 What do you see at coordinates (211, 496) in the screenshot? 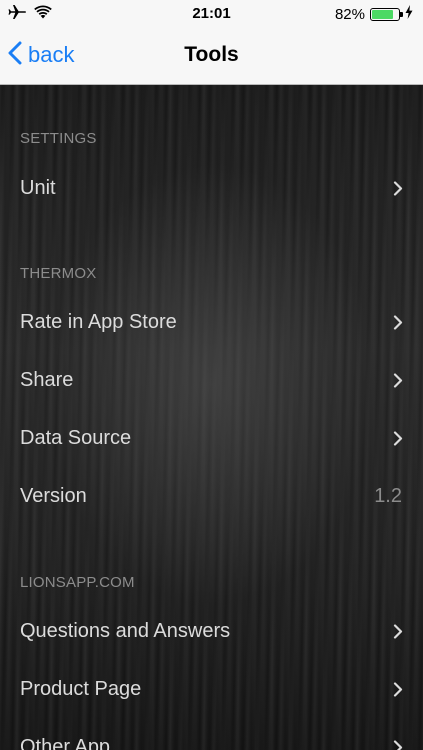
I see `row-version: Version 1.2` at bounding box center [211, 496].